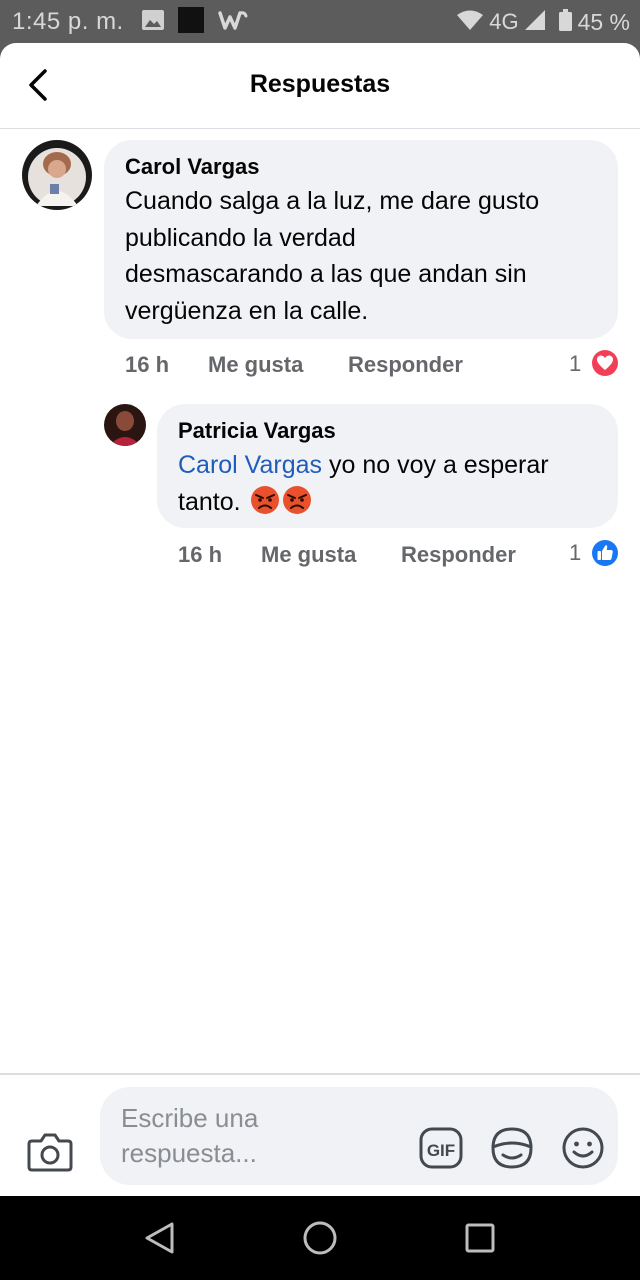 The image size is (640, 1280). What do you see at coordinates (359, 1136) in the screenshot?
I see `reply-input: Escribe una respuesta... GIF` at bounding box center [359, 1136].